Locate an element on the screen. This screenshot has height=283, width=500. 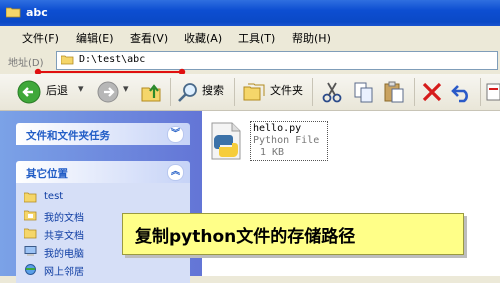
file-size: 1 KB is located at coordinates (272, 152).